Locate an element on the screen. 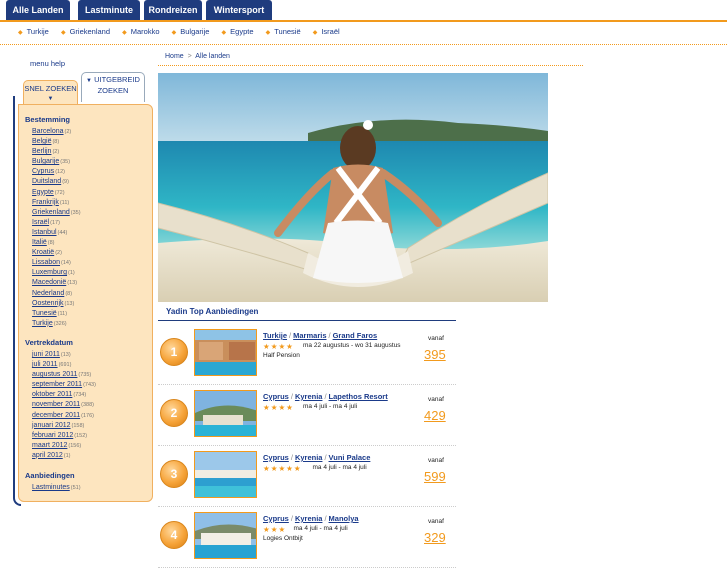 This screenshot has height=568, width=727. aanbieding-item-label: Lastminutes is located at coordinates (51, 487).